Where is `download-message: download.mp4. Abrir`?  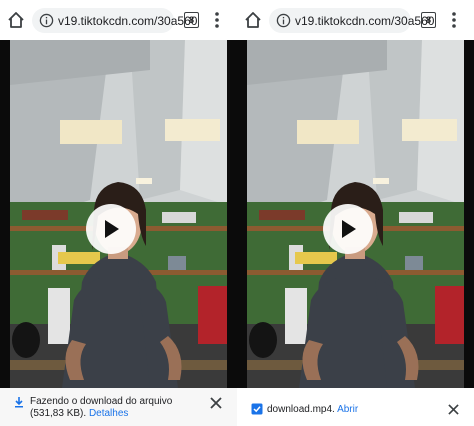 download-message: download.mp4. Abrir is located at coordinates (312, 409).